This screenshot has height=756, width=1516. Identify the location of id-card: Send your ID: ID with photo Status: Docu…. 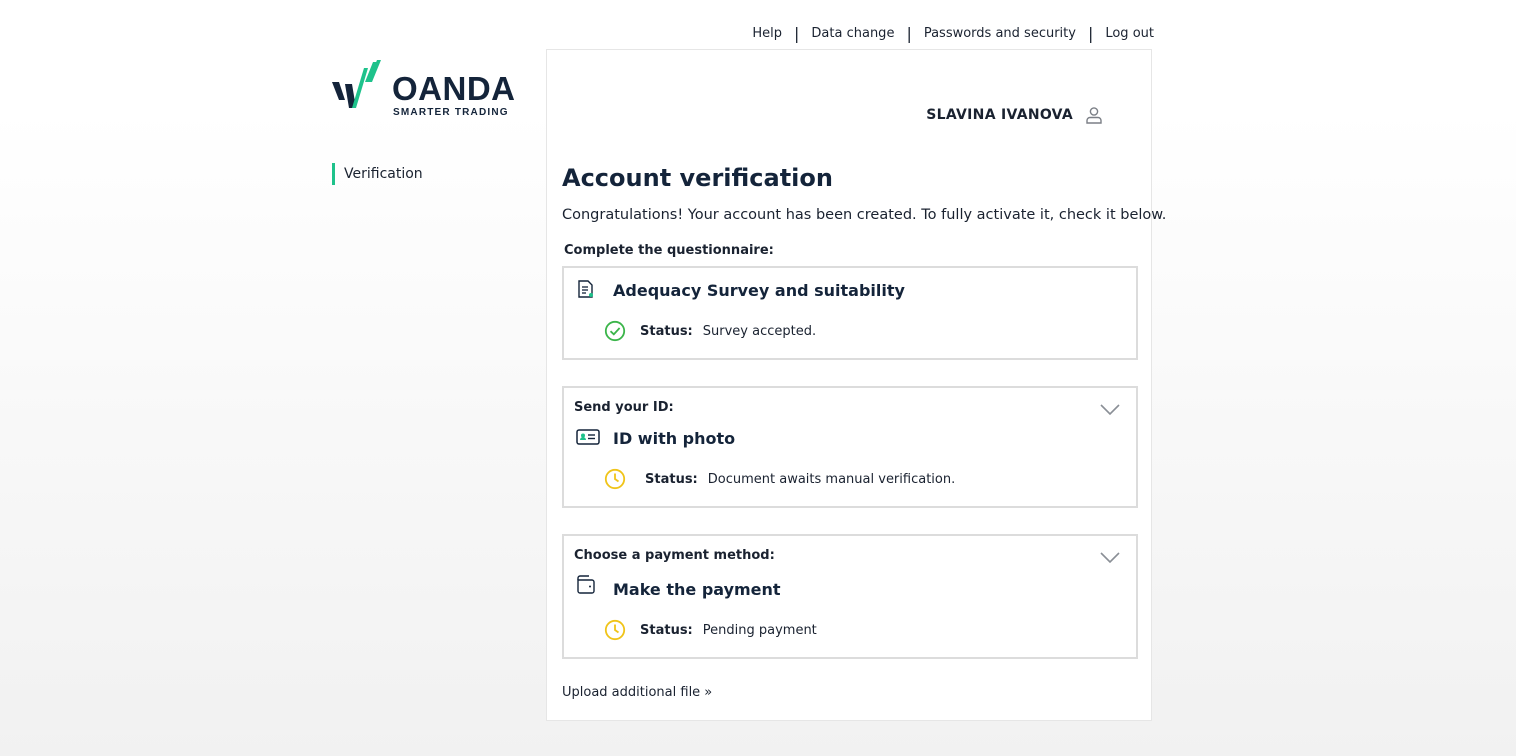
(850, 447).